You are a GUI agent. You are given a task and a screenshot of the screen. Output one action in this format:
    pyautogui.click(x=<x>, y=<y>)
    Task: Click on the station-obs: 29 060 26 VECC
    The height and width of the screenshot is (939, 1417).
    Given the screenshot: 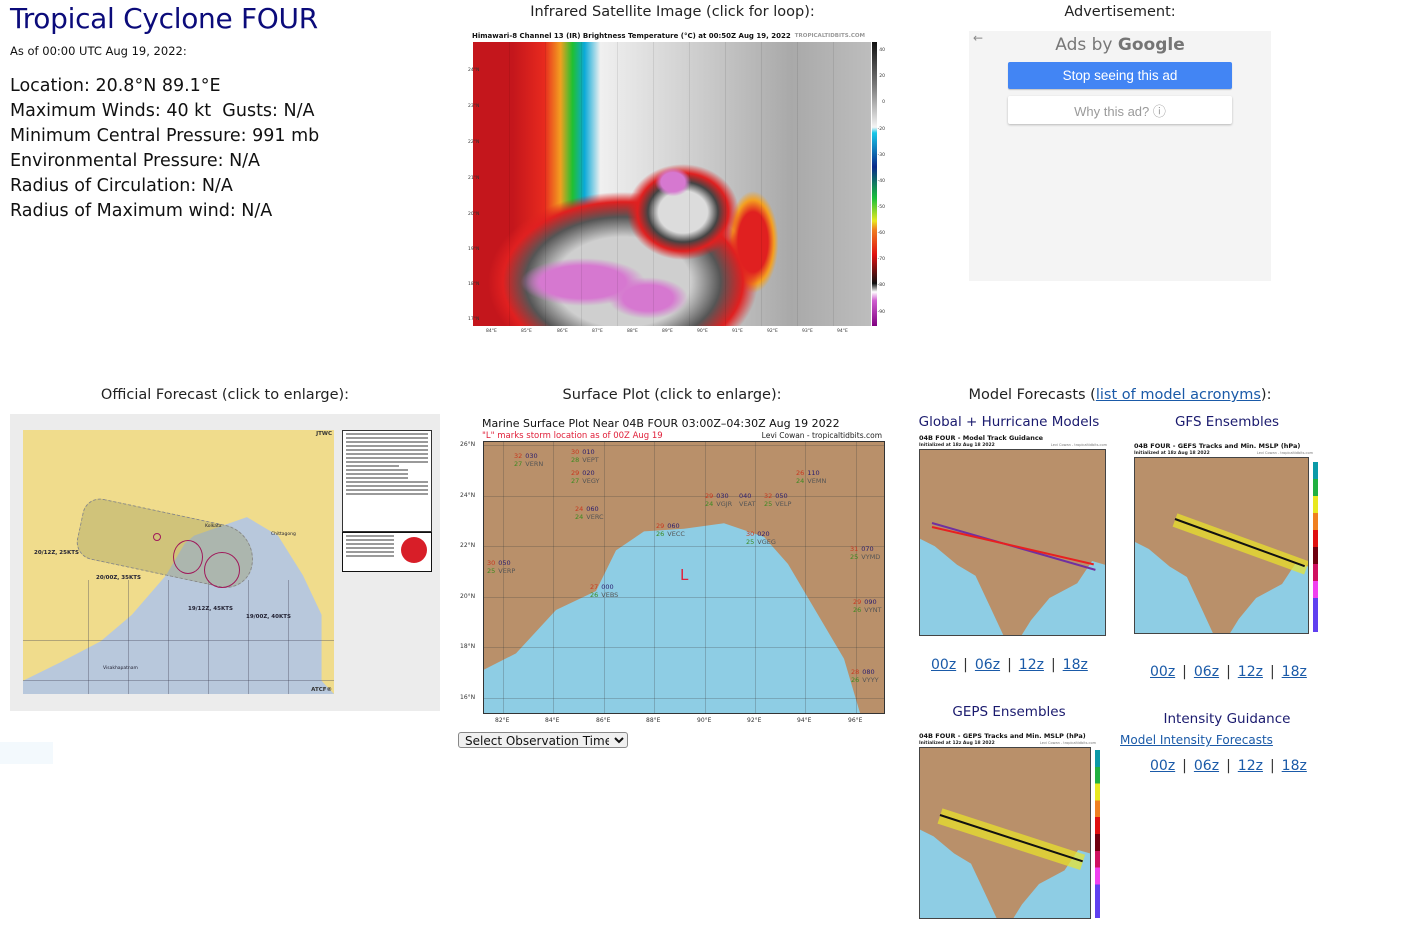 What is the action you would take?
    pyautogui.click(x=670, y=530)
    